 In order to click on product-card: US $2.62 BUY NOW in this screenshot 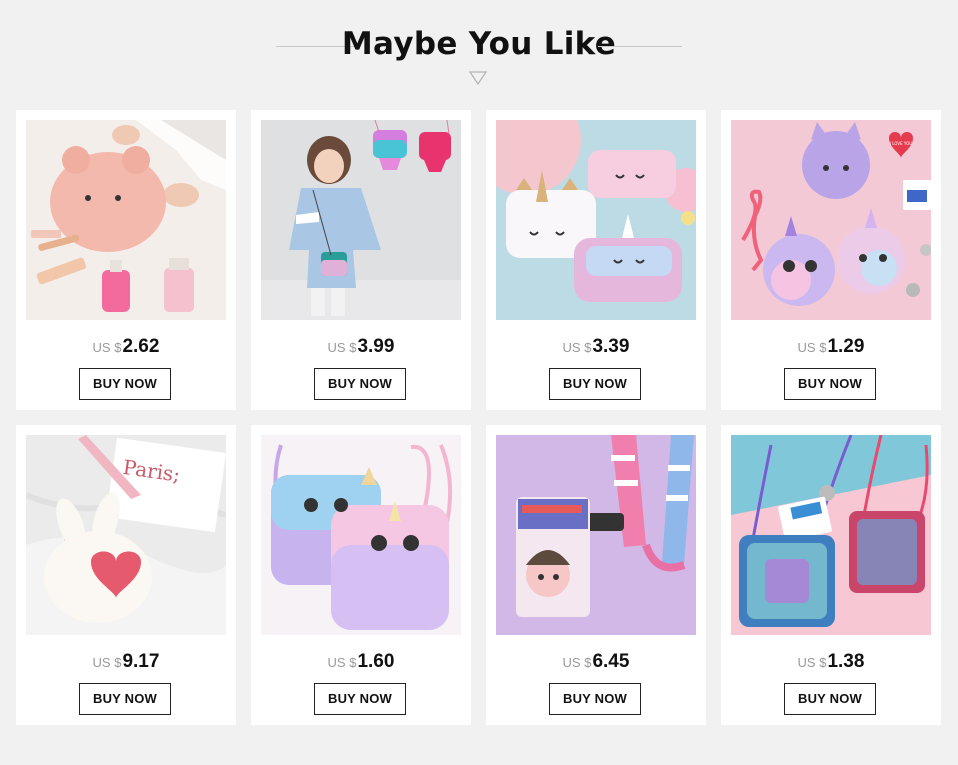, I will do `click(126, 260)`.